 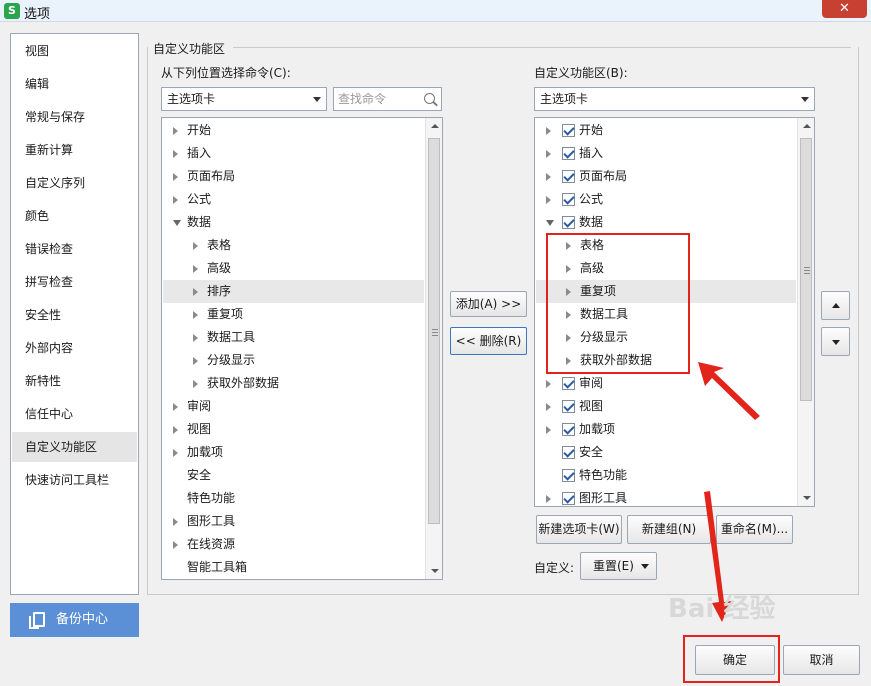 I want to click on annotation-arrows, so click(x=729, y=492).